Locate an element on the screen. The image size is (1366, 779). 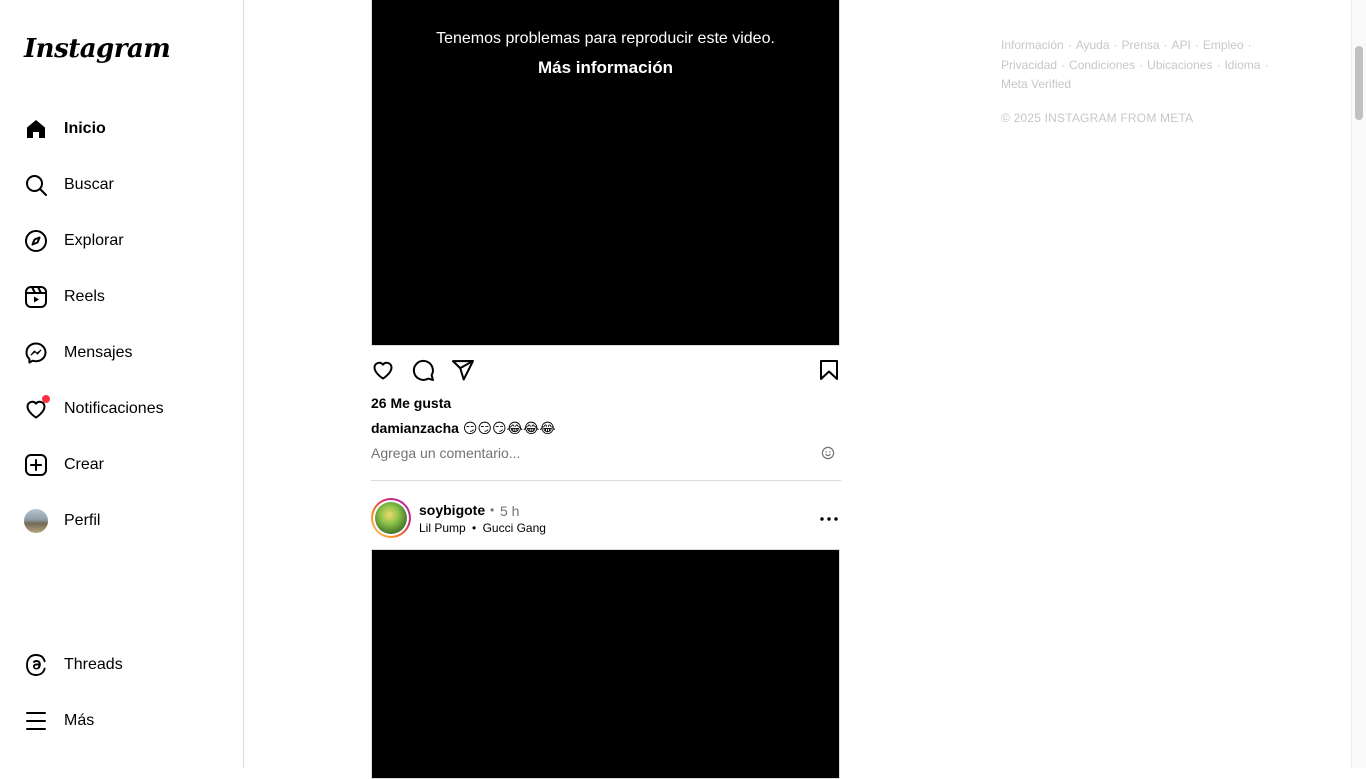
audio-artist: Lil Pump is located at coordinates (442, 528).